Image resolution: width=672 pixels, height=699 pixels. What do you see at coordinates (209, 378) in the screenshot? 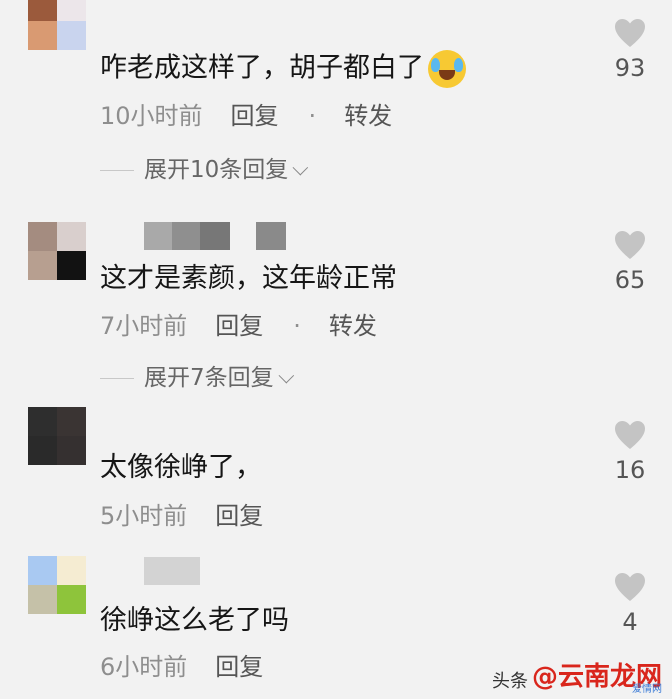
I see `expand-replies-label: 展开7条回复` at bounding box center [209, 378].